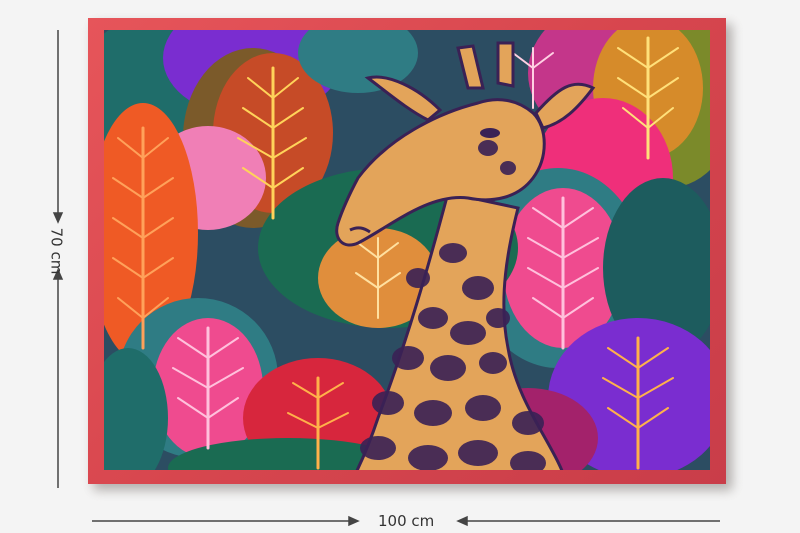 The width and height of the screenshot is (800, 533). Describe the element at coordinates (406, 521) in the screenshot. I see `width-label: 100 cm` at that location.